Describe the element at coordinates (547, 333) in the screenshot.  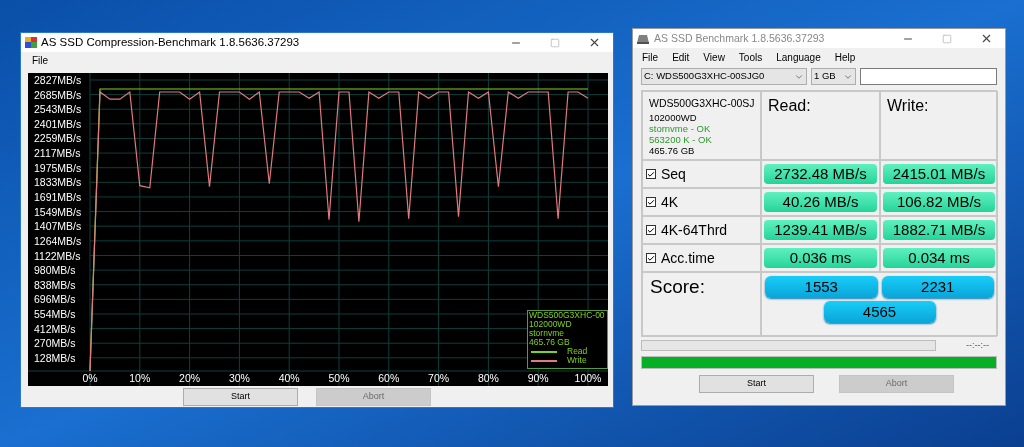
I see `legend-info: stornvme` at that location.